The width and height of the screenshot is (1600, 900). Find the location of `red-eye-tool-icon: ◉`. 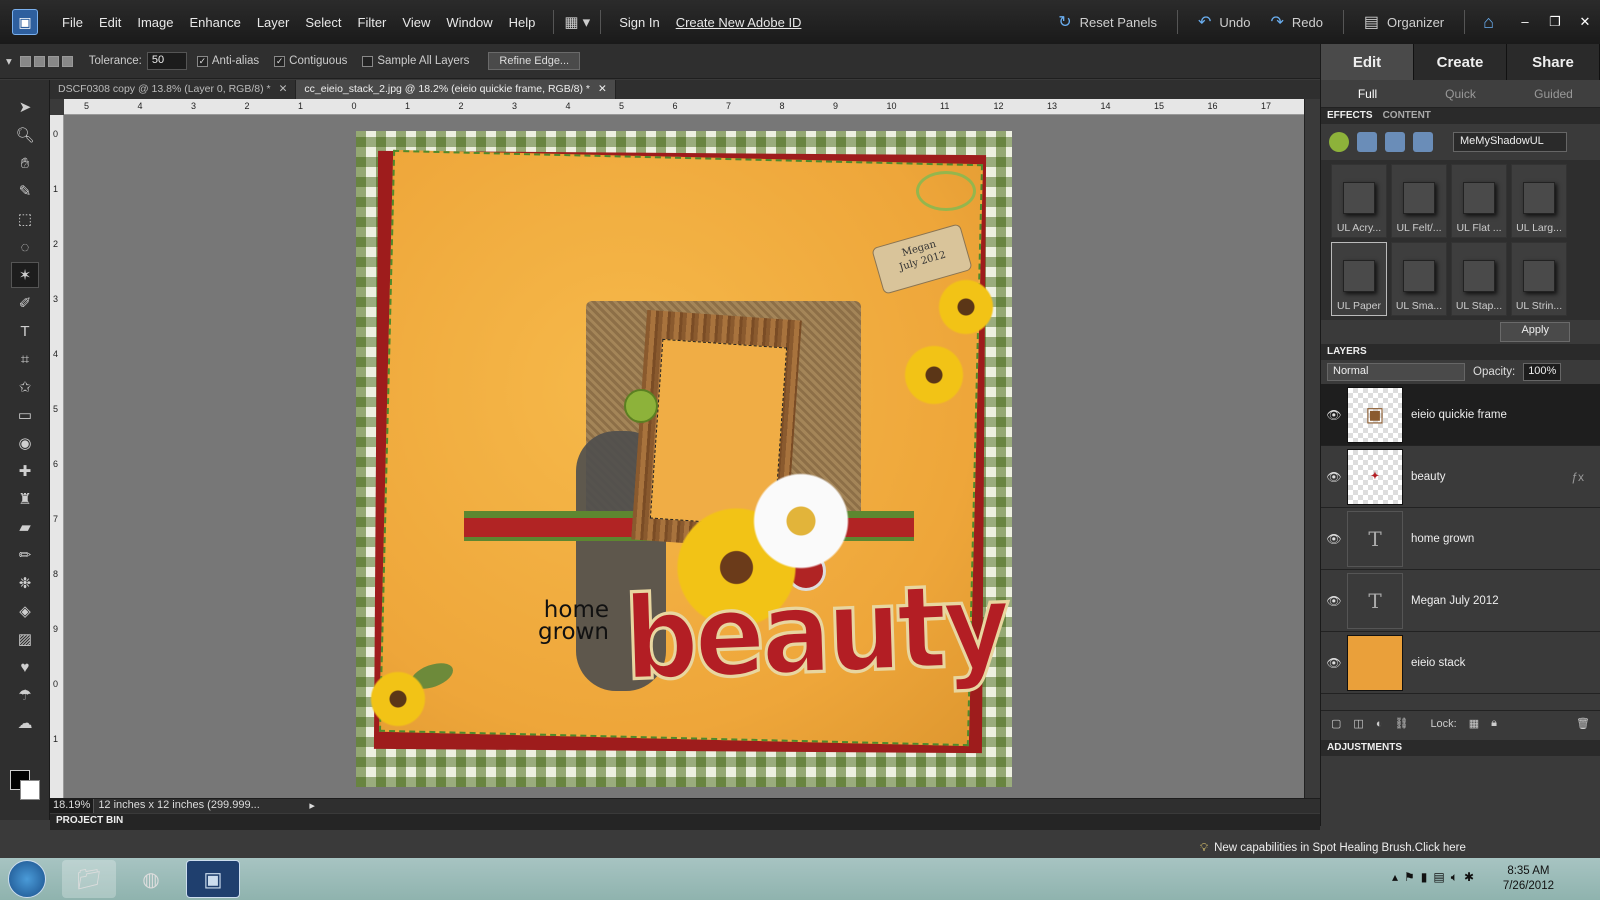

red-eye-tool-icon: ◉ is located at coordinates (25, 443).